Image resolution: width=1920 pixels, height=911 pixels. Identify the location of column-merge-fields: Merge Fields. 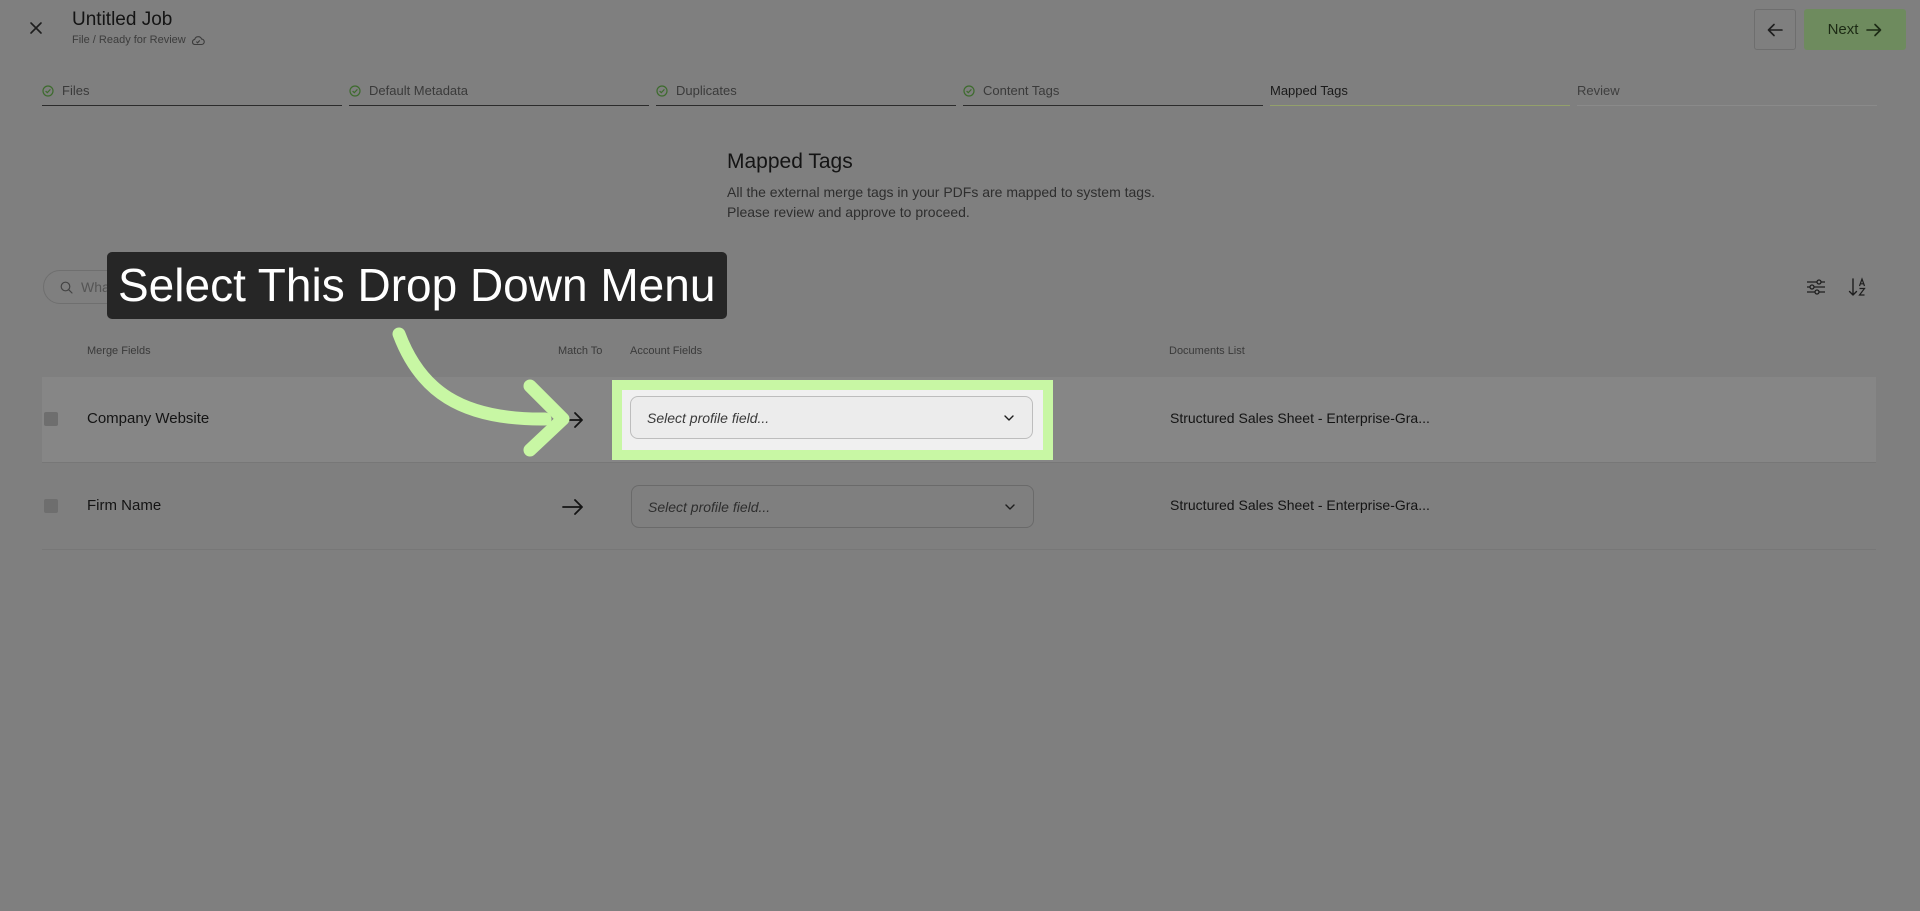
(119, 351).